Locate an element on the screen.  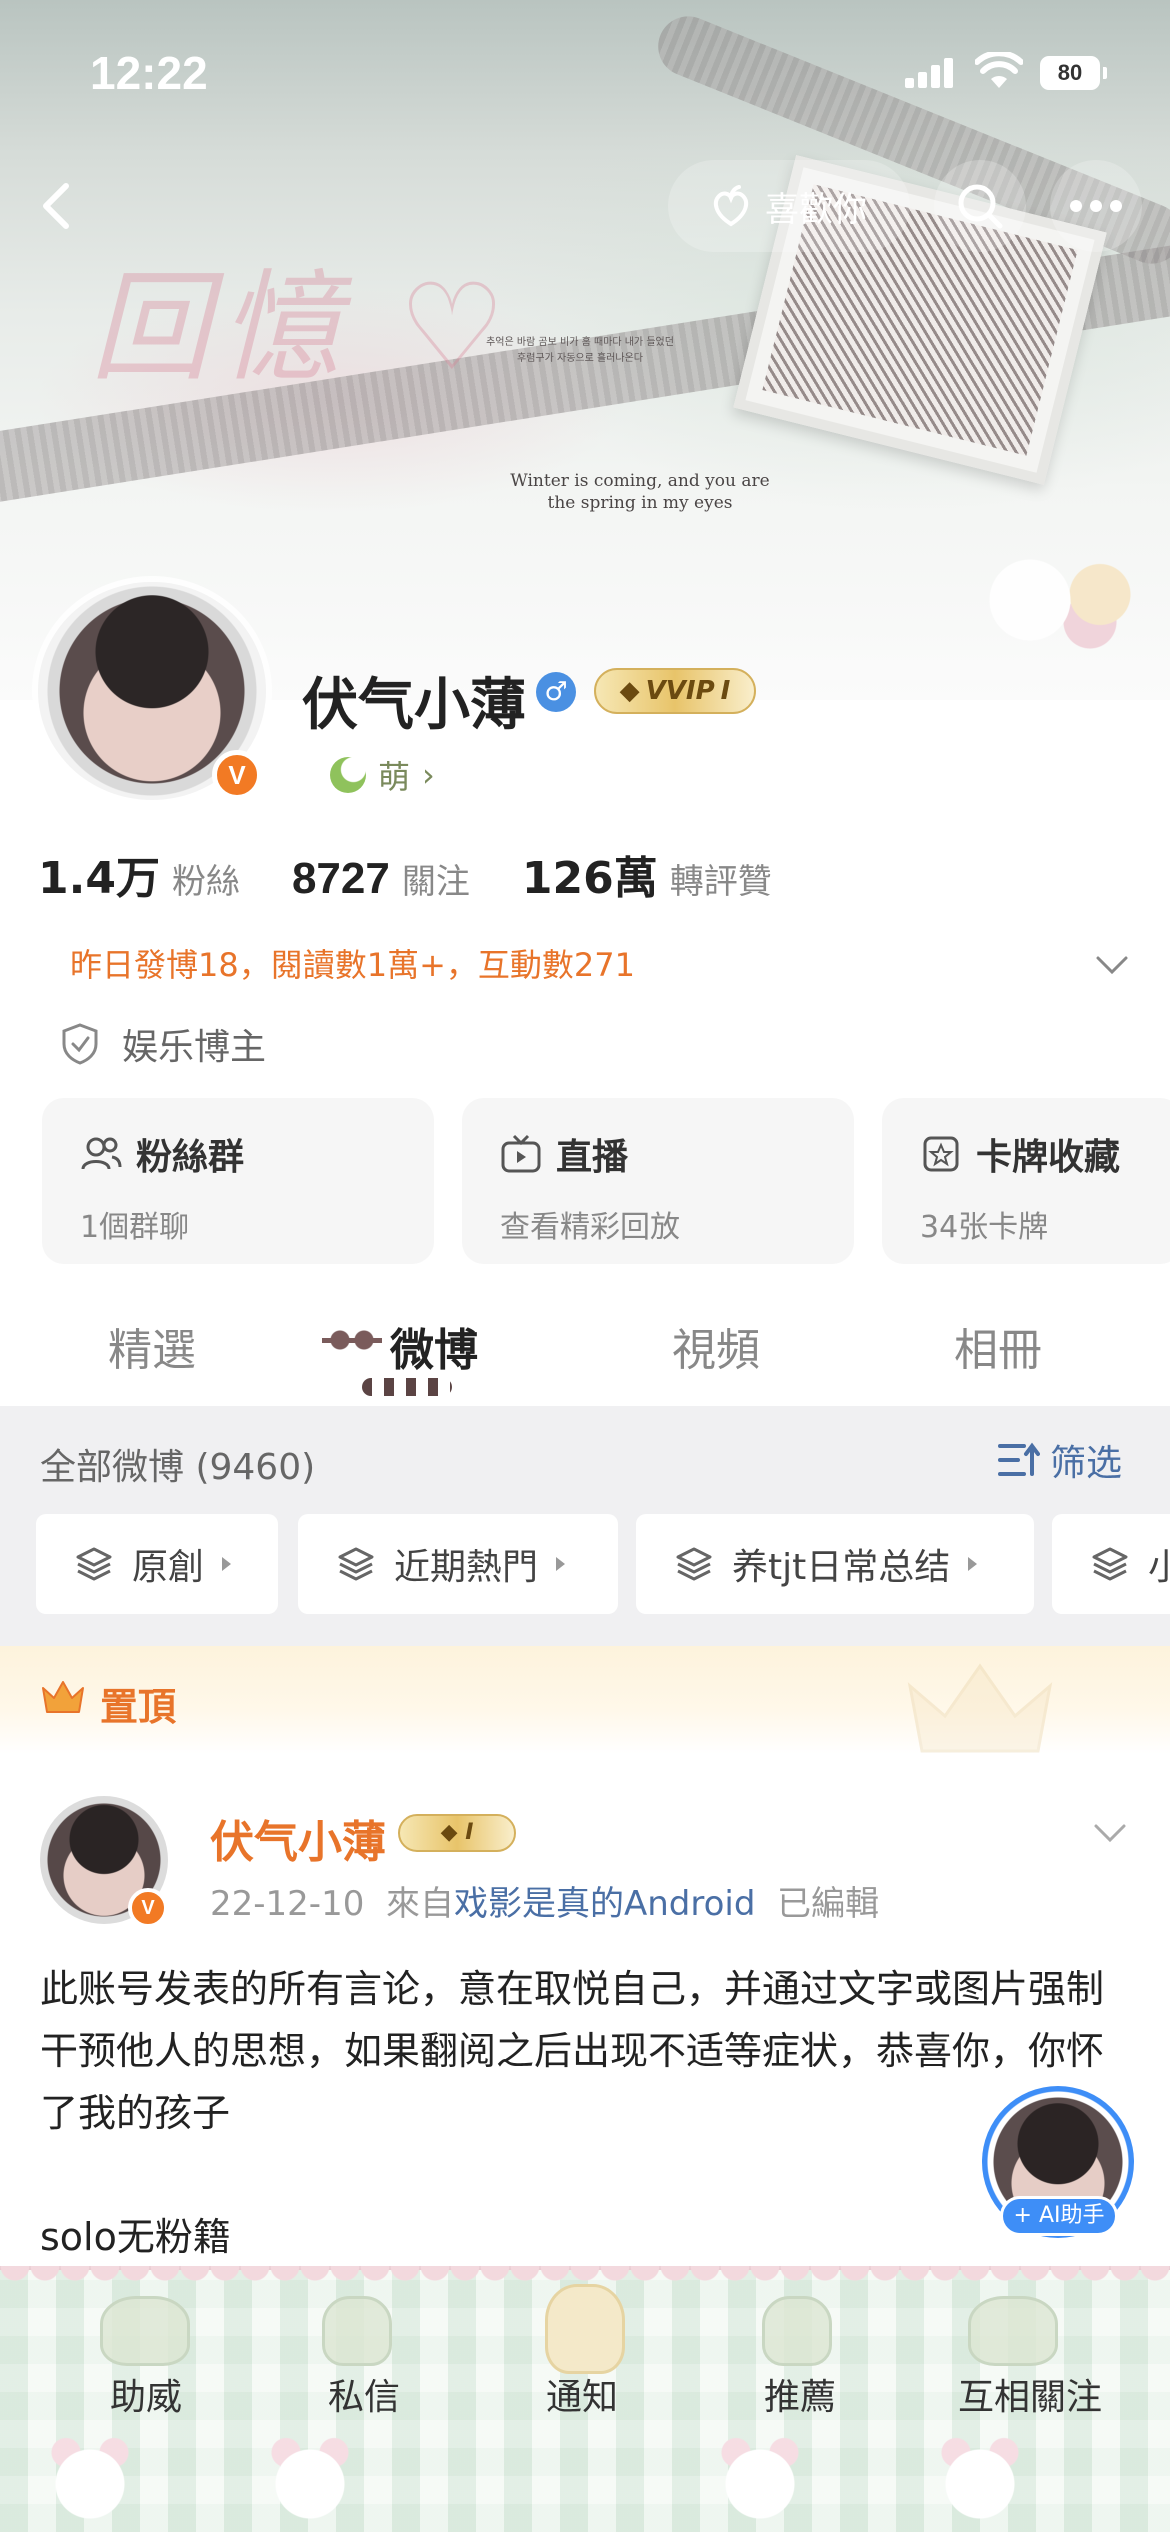
chevron-down-icon is located at coordinates (1112, 964).